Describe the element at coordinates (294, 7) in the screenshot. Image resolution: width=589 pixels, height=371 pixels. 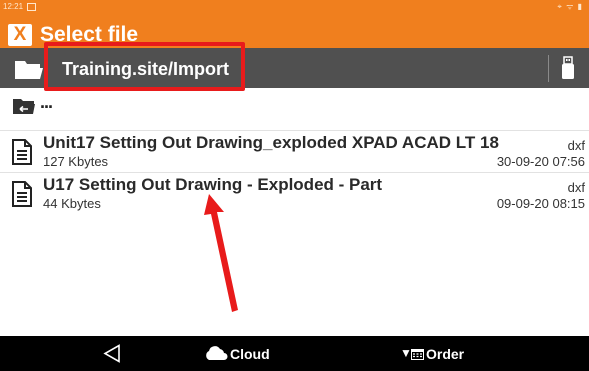
I see `status-bar: 12:21 ⌖ ᯤ ▮` at that location.